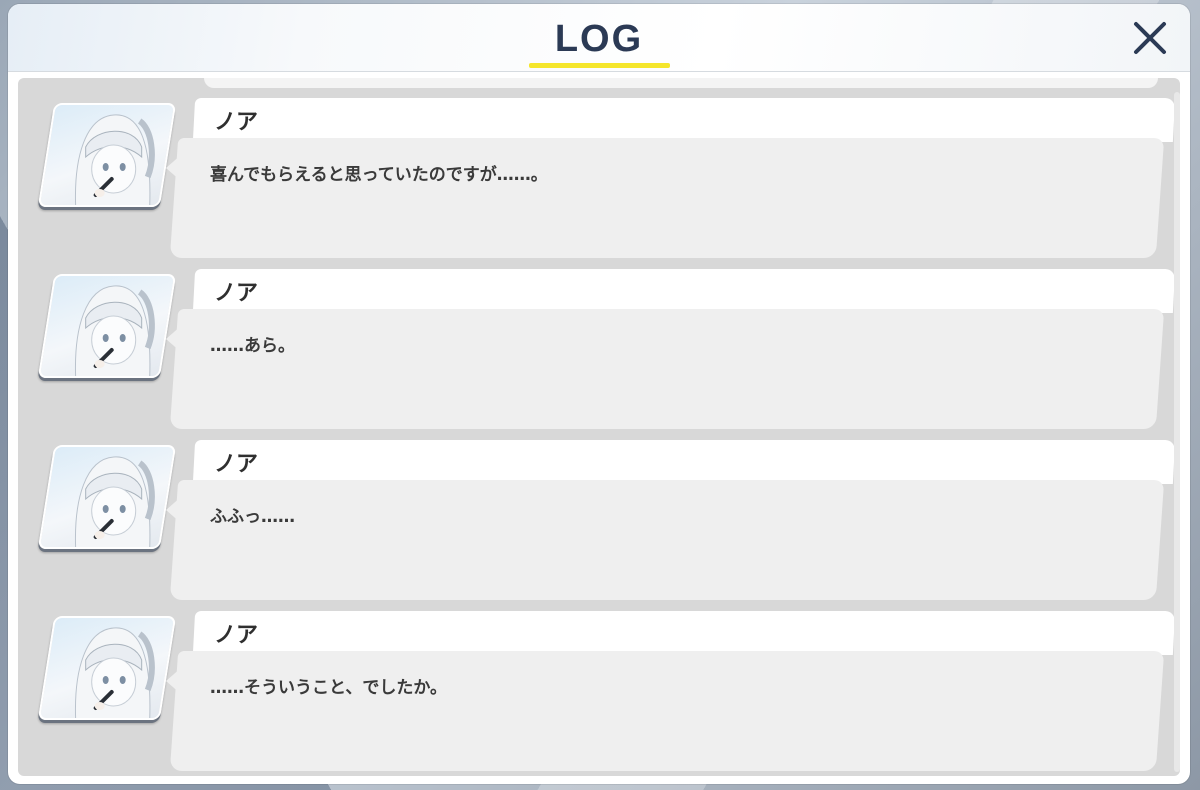 The image size is (1200, 790). I want to click on close-icon, so click(1150, 38).